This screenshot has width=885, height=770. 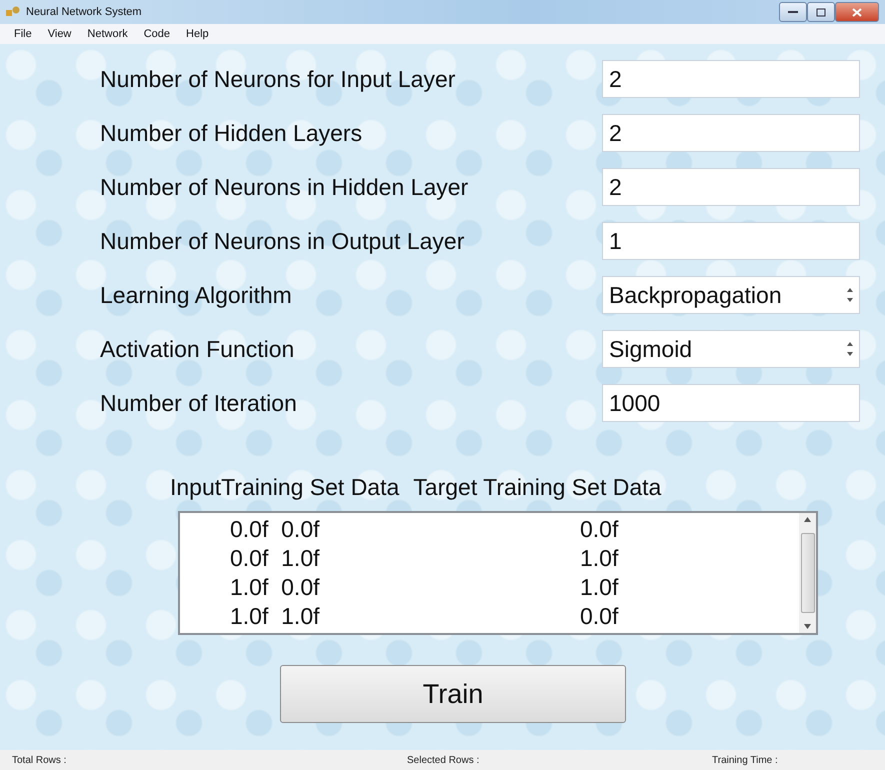 What do you see at coordinates (731, 295) in the screenshot?
I see `spinner-field: Backpropagation` at bounding box center [731, 295].